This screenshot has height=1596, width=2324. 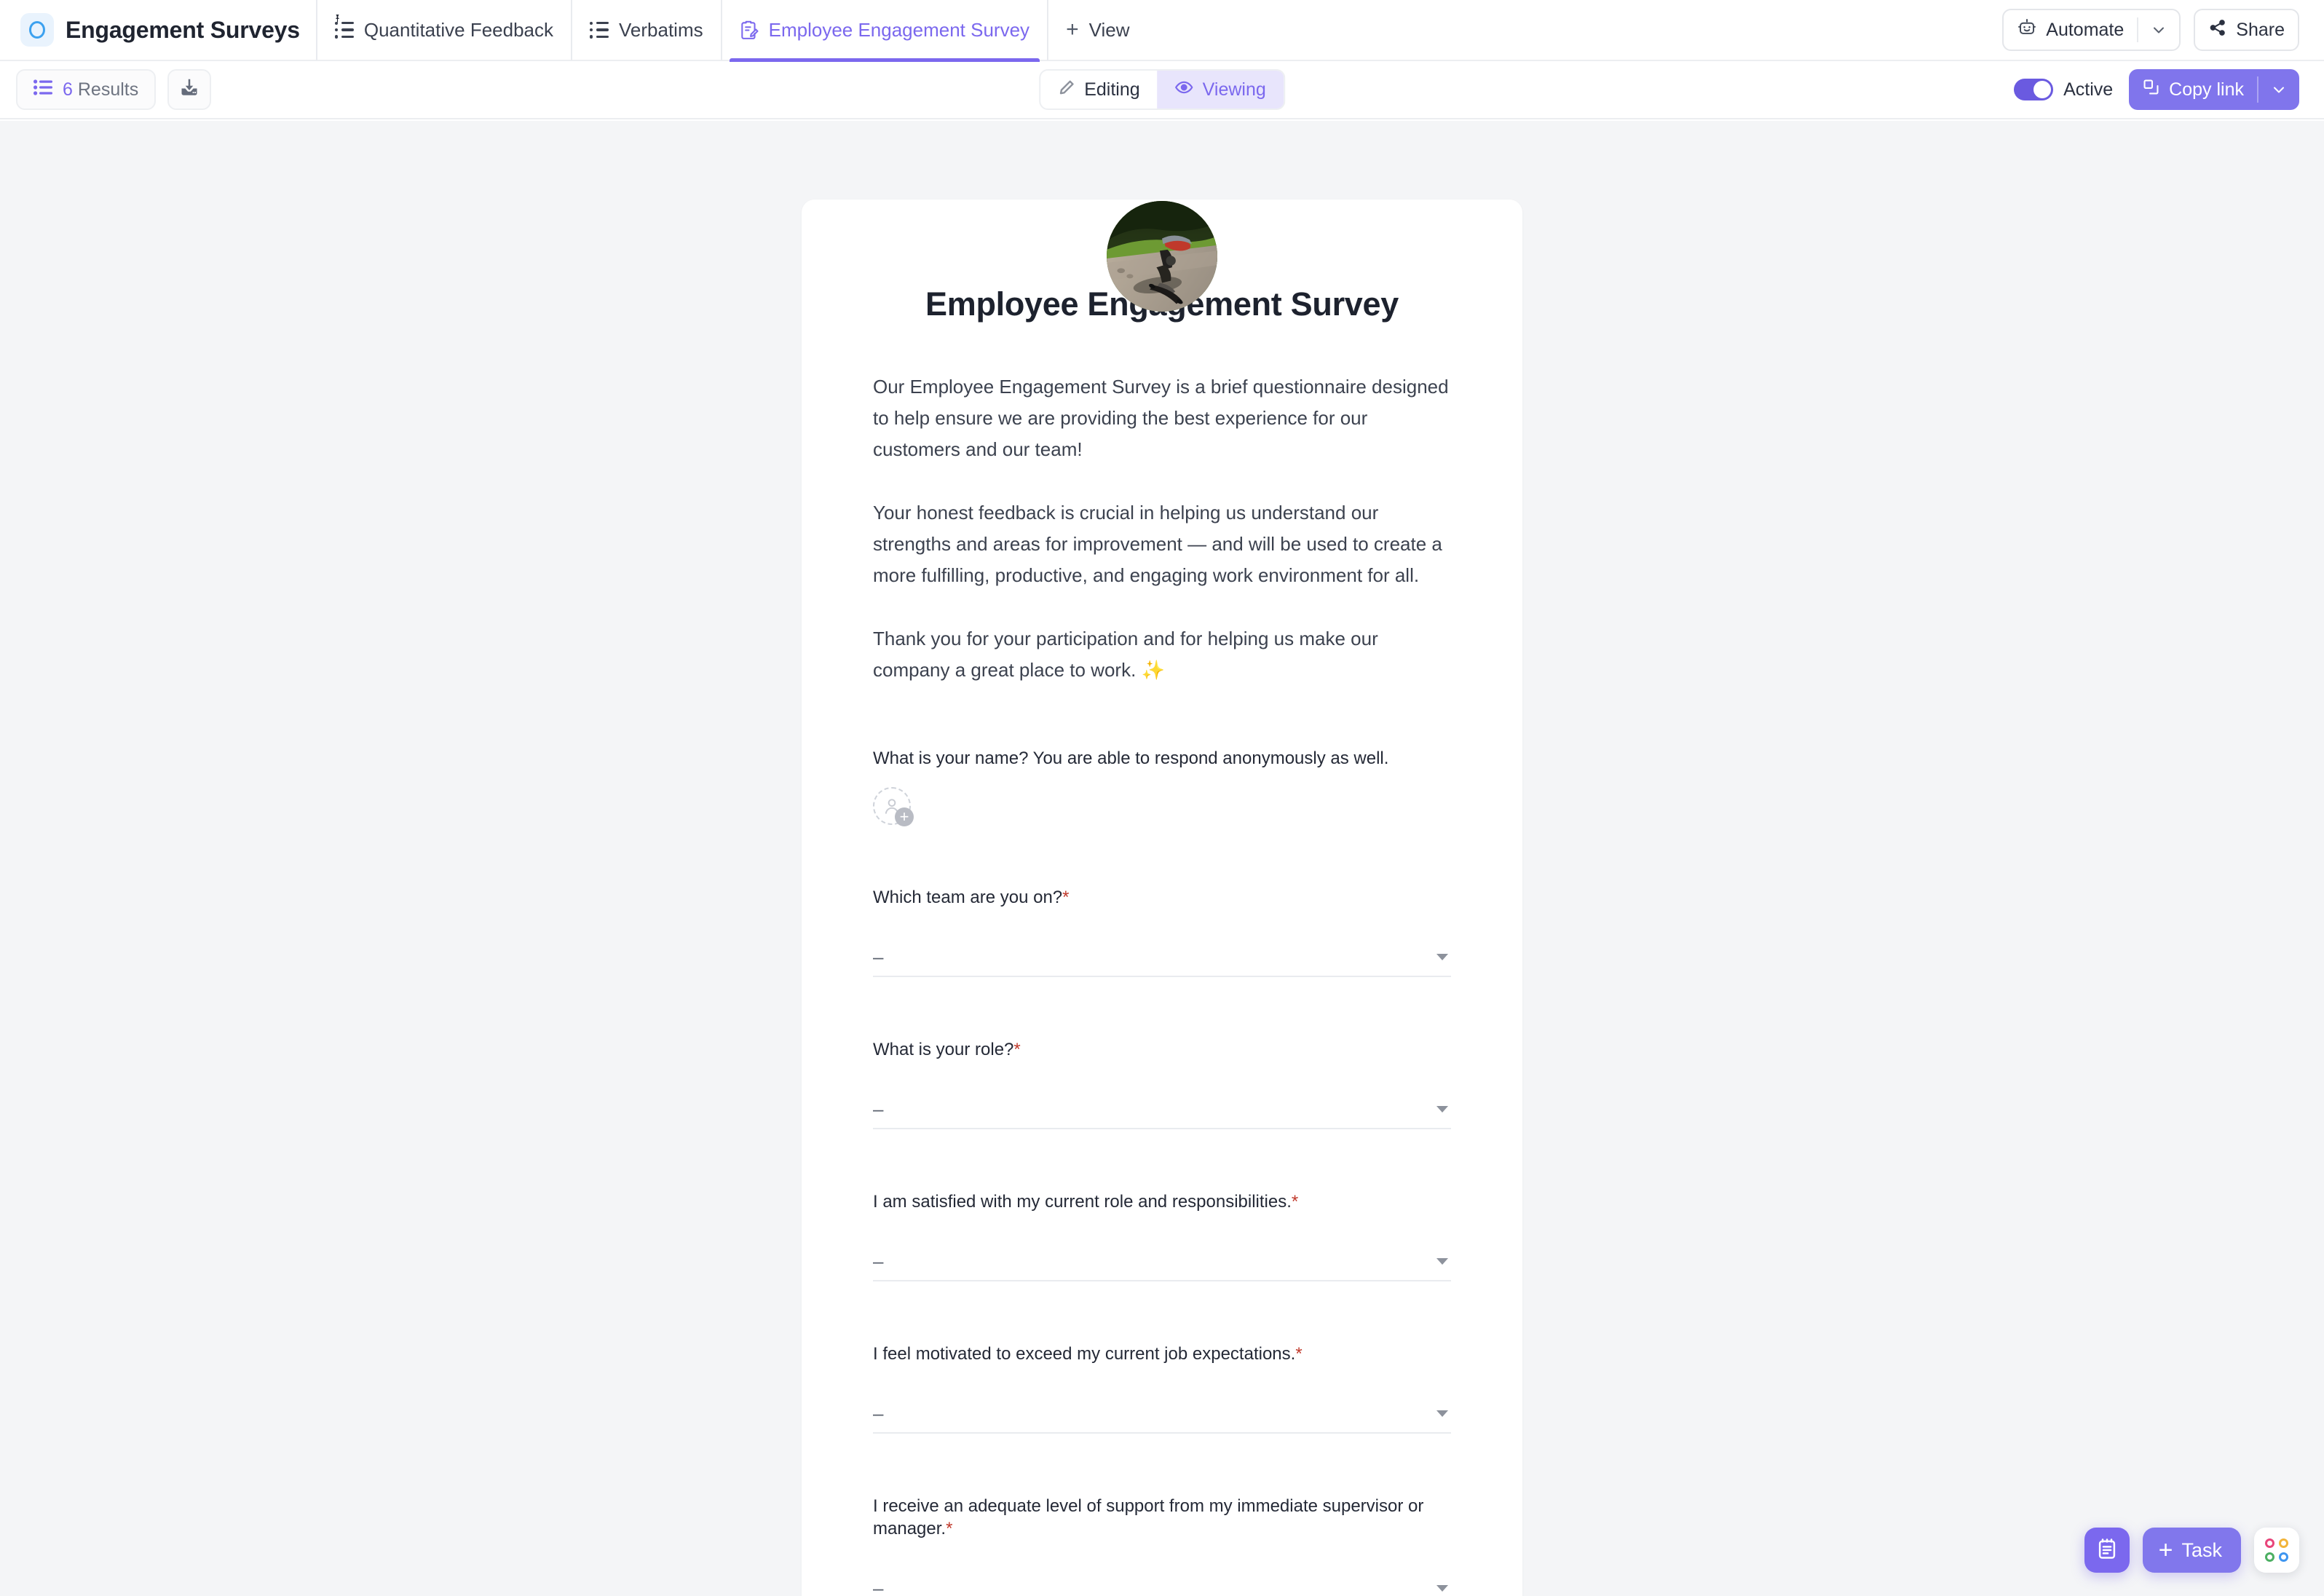 I want to click on share-nodes-icon, so click(x=2217, y=30).